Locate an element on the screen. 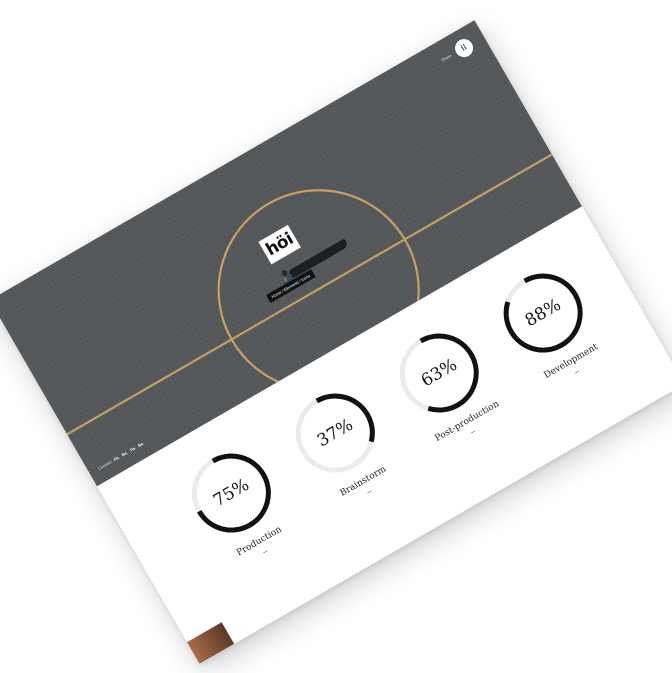 This screenshot has width=672, height=673. grid-icon: ⁞⁞ is located at coordinates (464, 47).